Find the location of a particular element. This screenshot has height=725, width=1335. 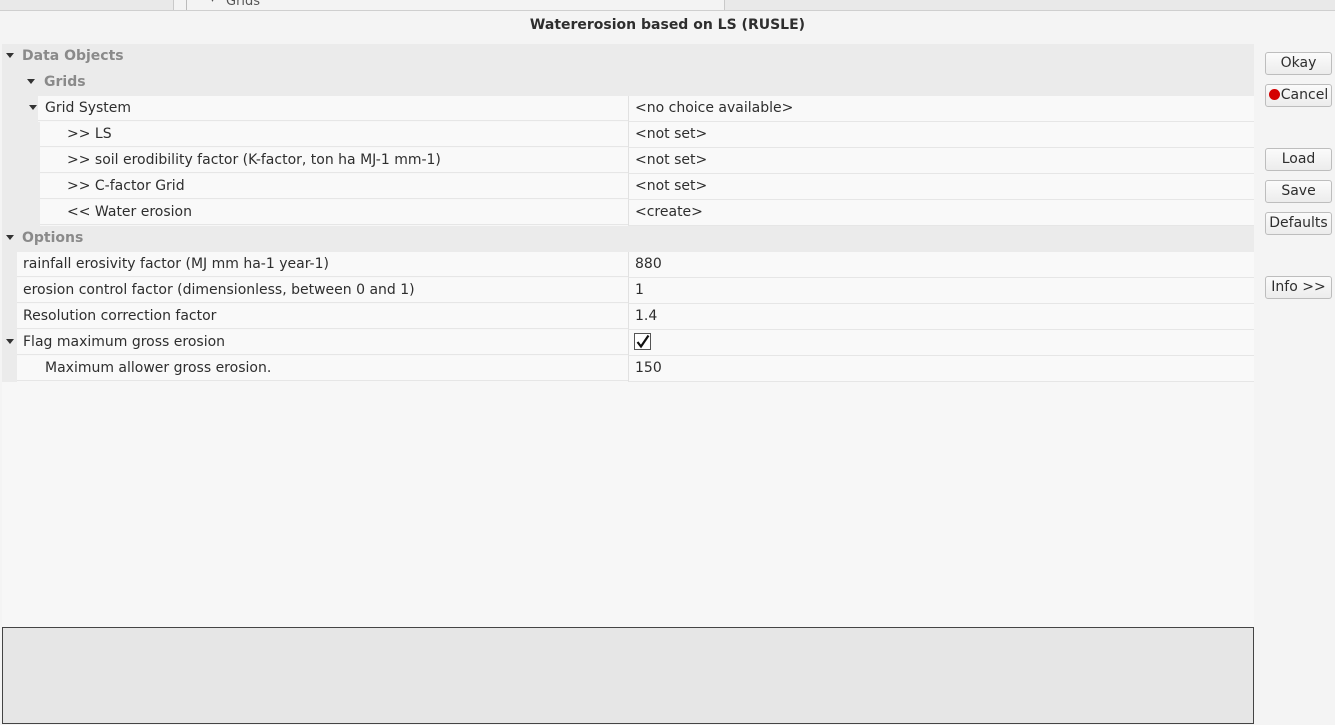

ls-grid-select: <not set> is located at coordinates (941, 135).